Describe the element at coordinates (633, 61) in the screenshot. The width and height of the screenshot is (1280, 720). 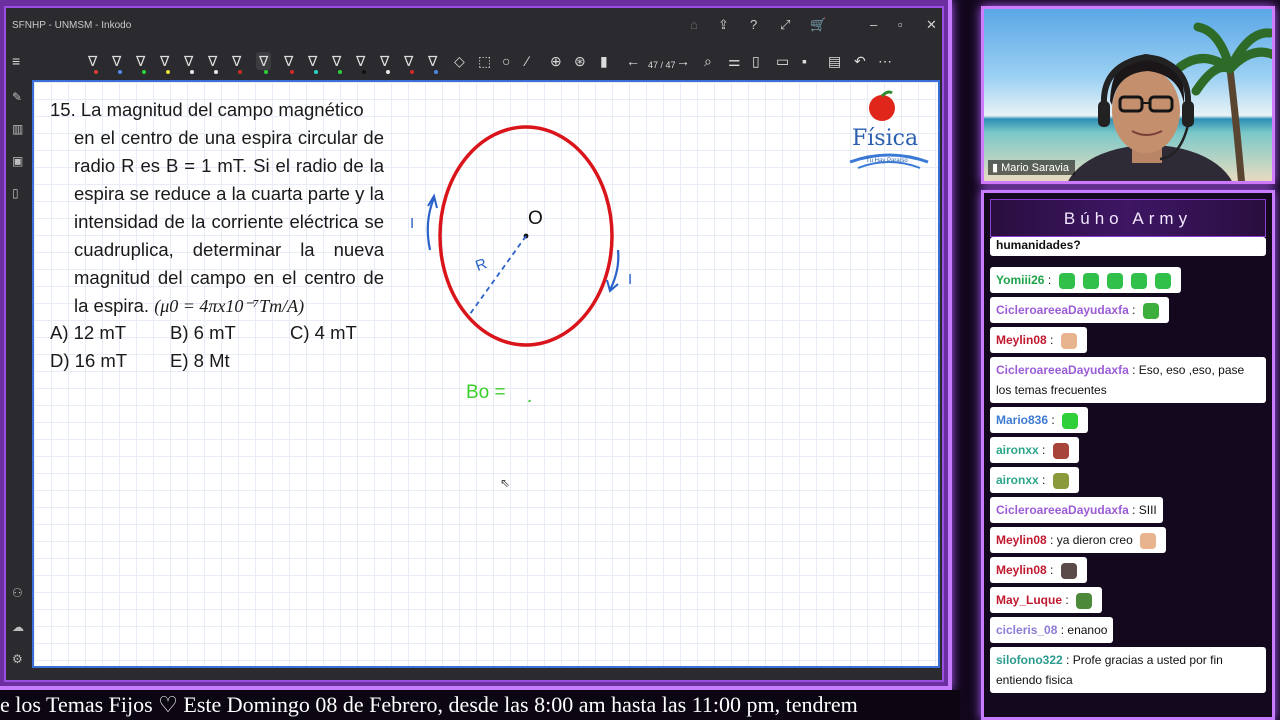
I see `prev-page-icon: ←` at that location.